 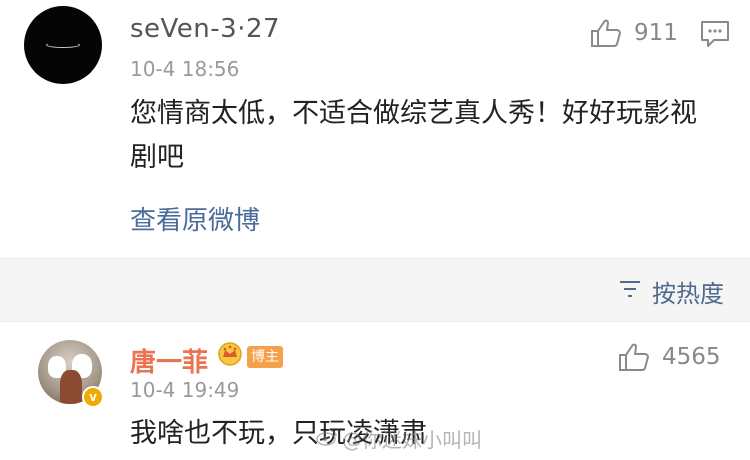 What do you see at coordinates (630, 292) in the screenshot?
I see `sort-icon` at bounding box center [630, 292].